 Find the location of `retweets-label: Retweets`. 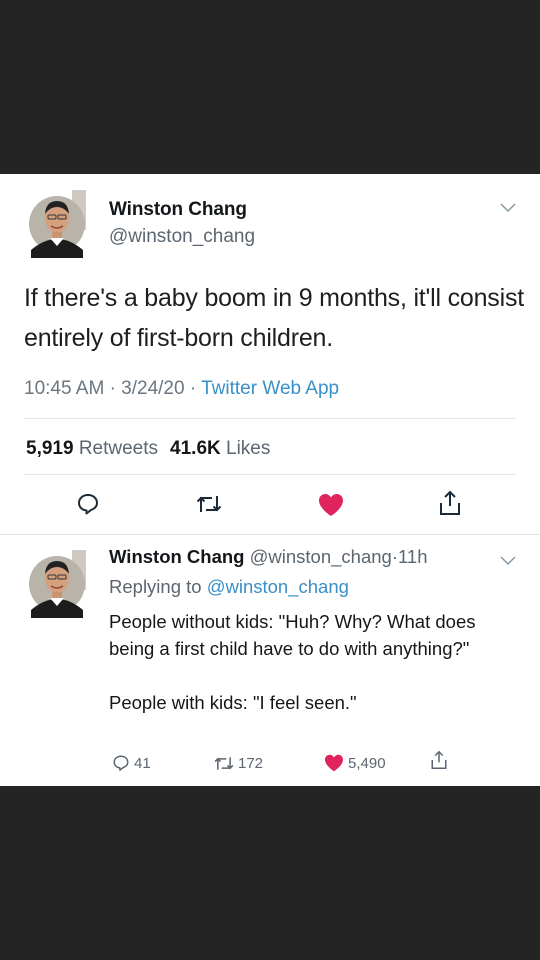

retweets-label: Retweets is located at coordinates (118, 448).